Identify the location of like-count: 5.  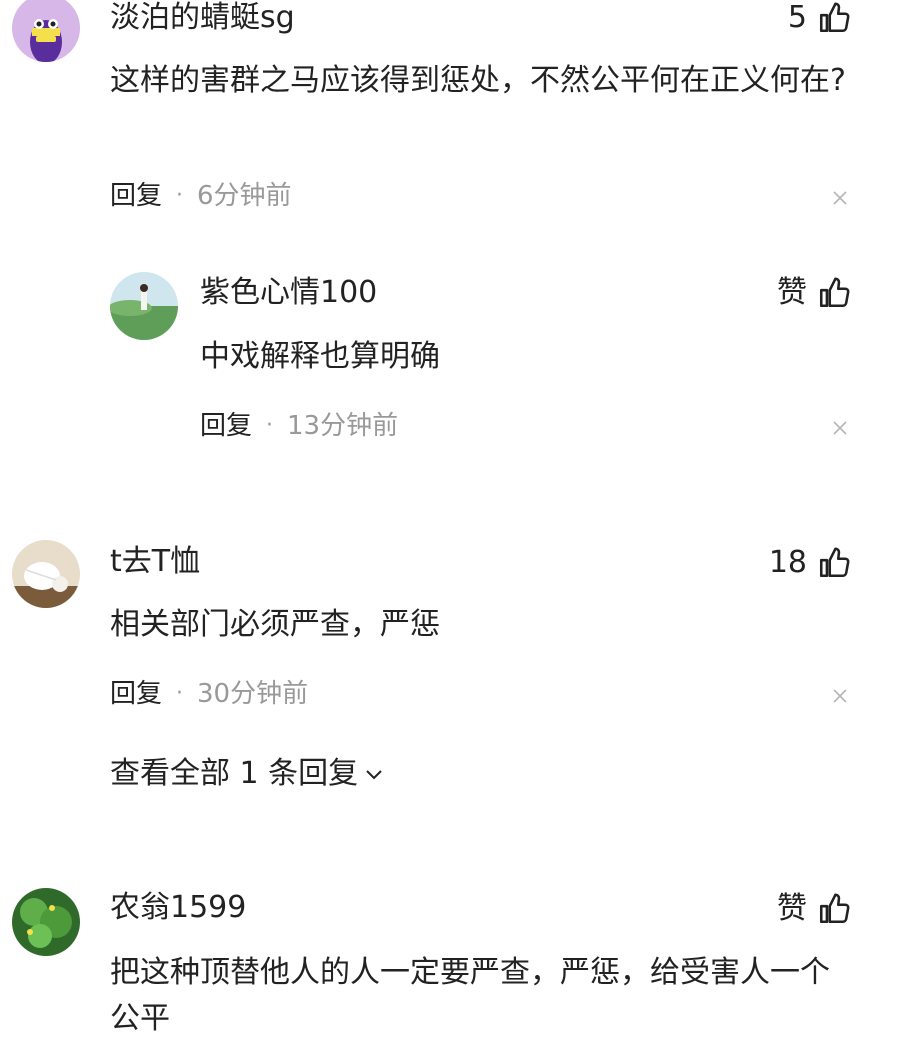
(797, 17).